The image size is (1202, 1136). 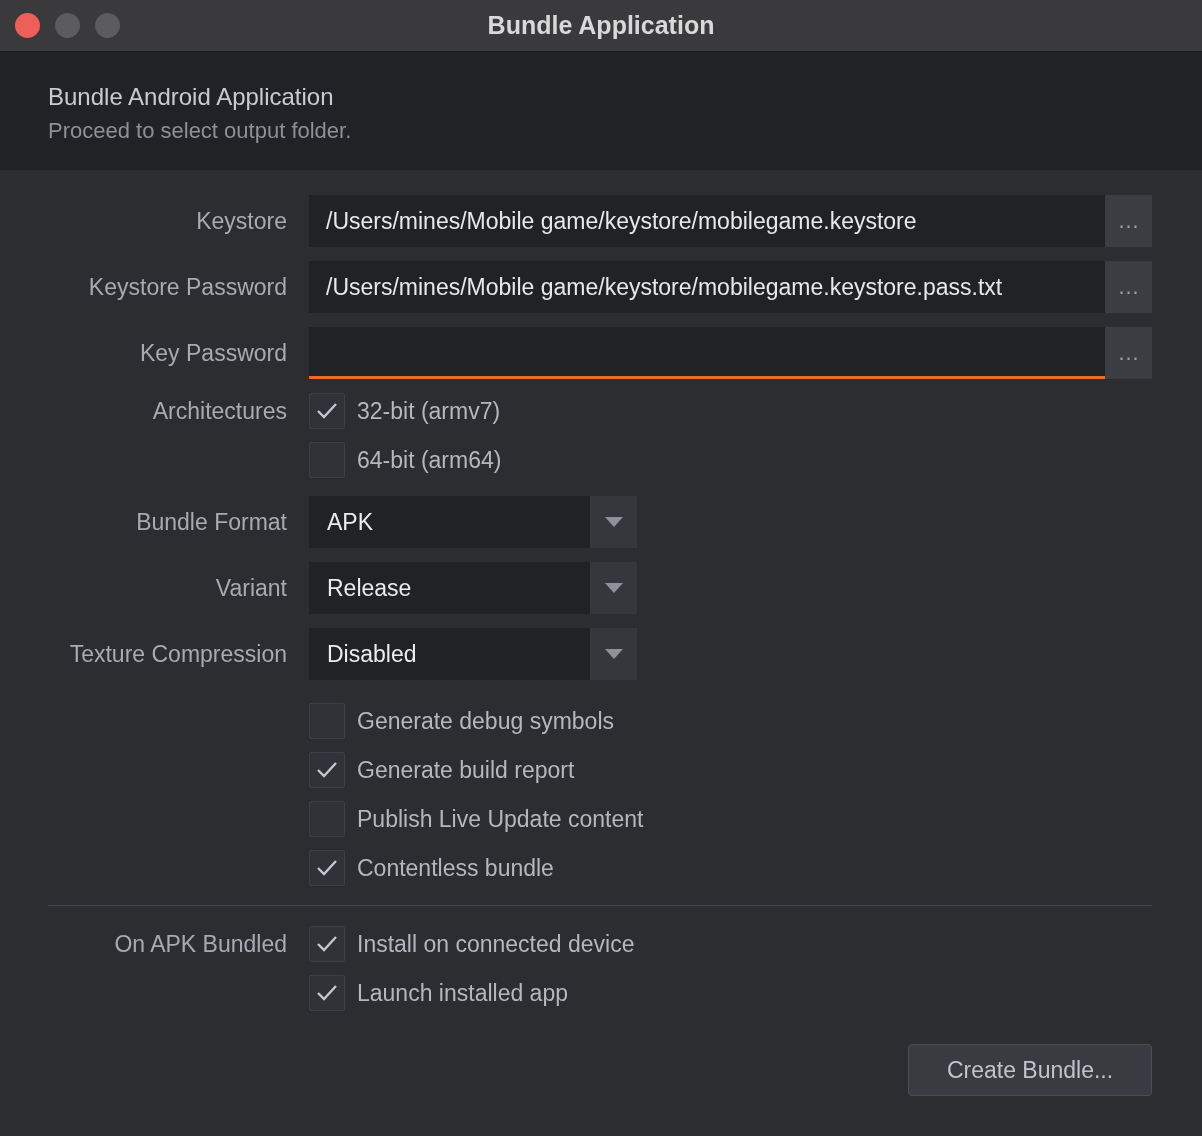 I want to click on group-label: On APK Bundled, so click(x=200, y=944).